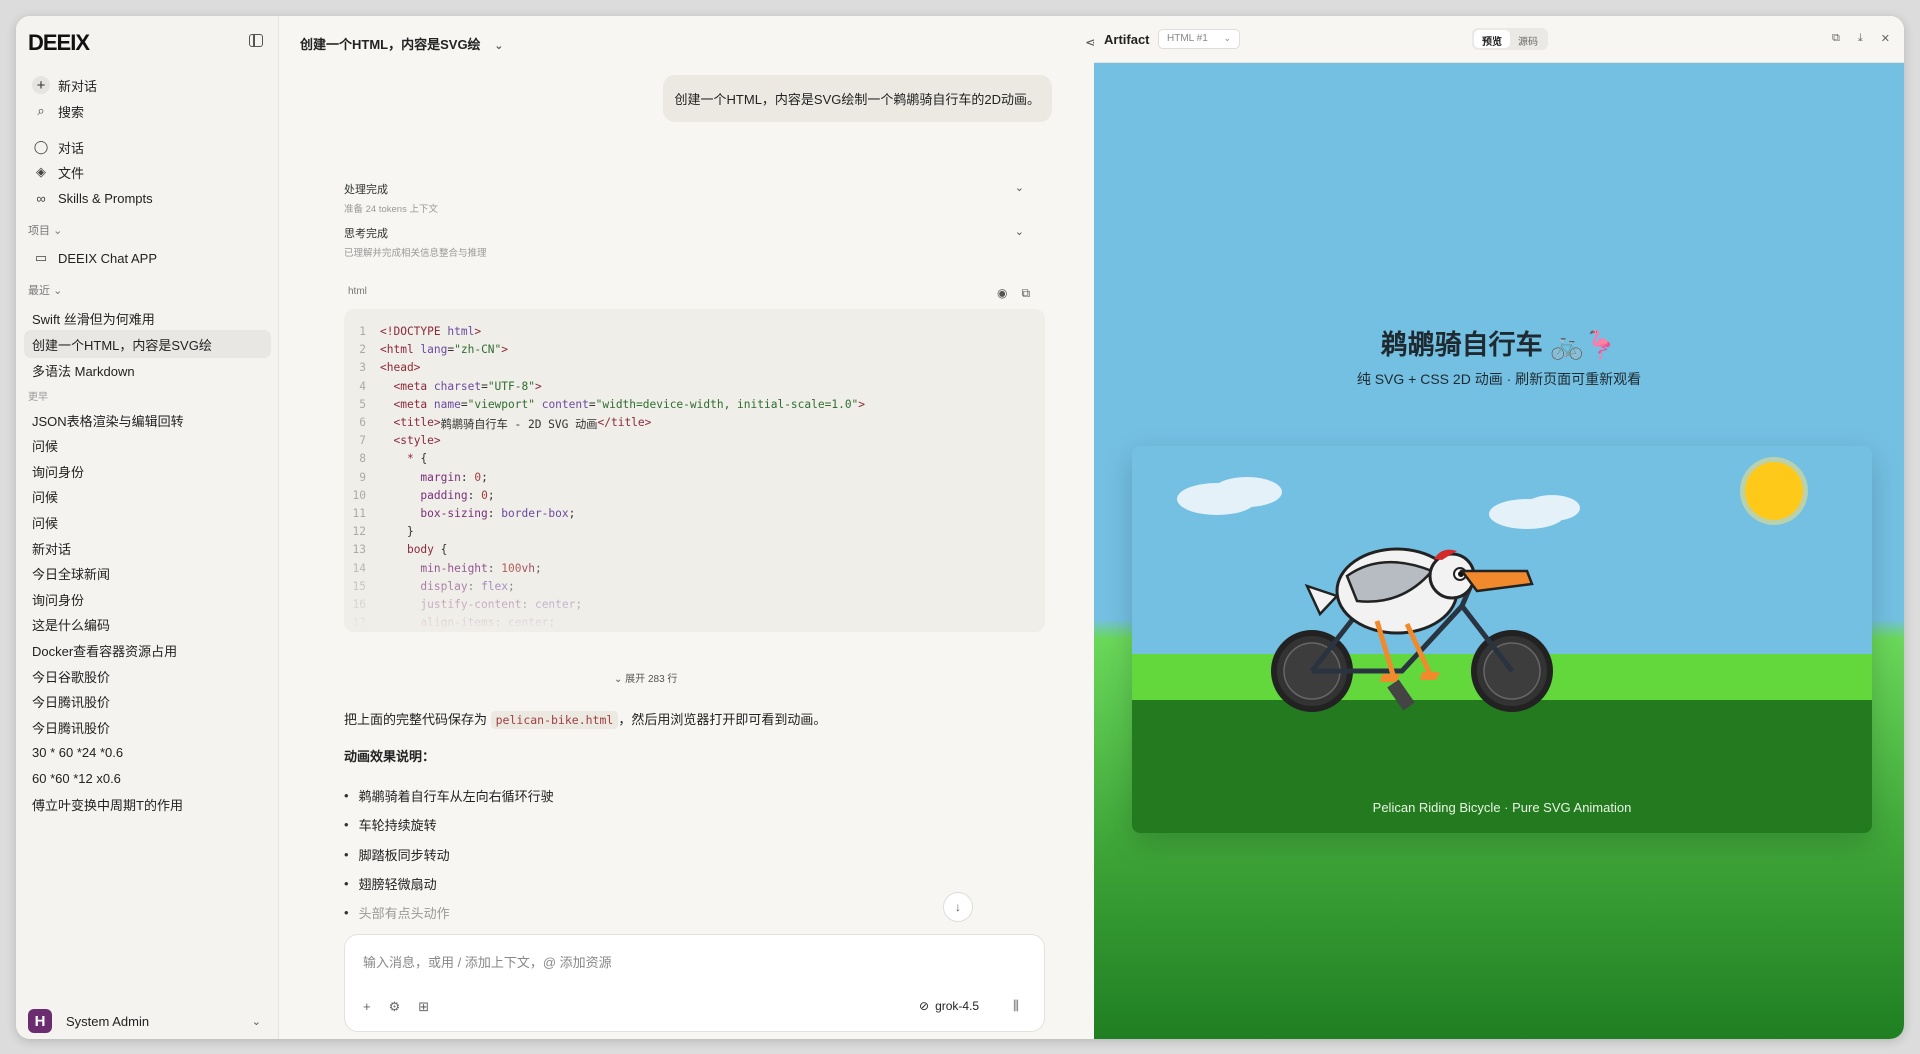 This screenshot has height=1054, width=1920. I want to click on recent-item-active: 创建一个HTML，内容是SVG绘, so click(147, 344).